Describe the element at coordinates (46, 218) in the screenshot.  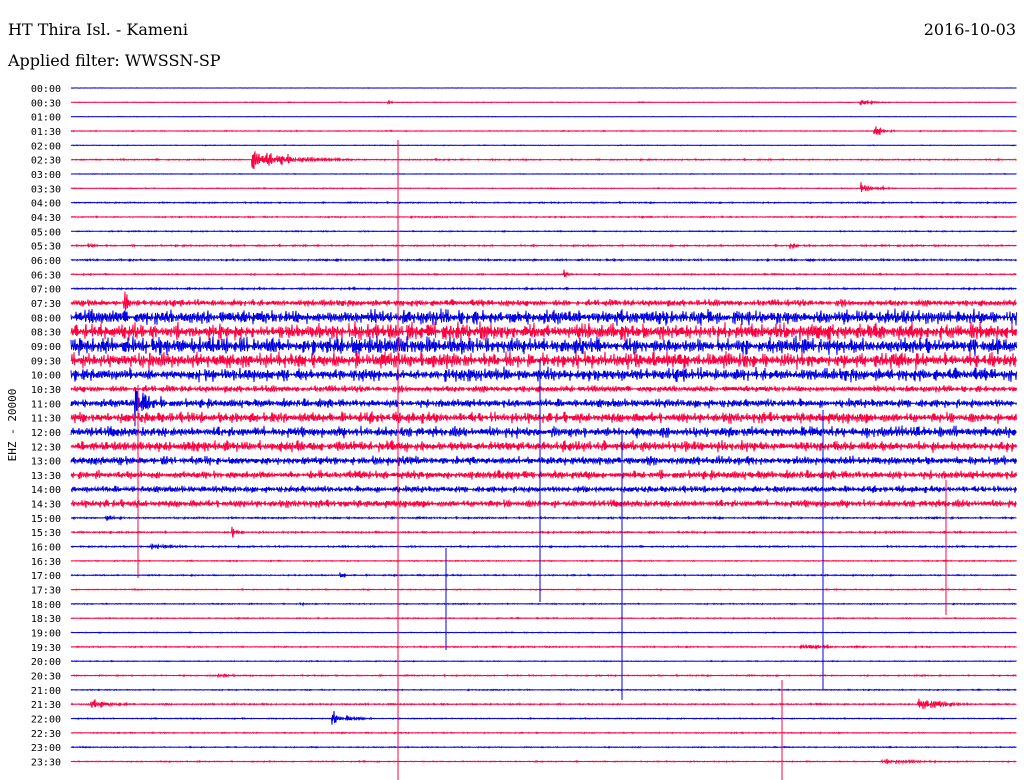
I see `tick-label: 04:30` at that location.